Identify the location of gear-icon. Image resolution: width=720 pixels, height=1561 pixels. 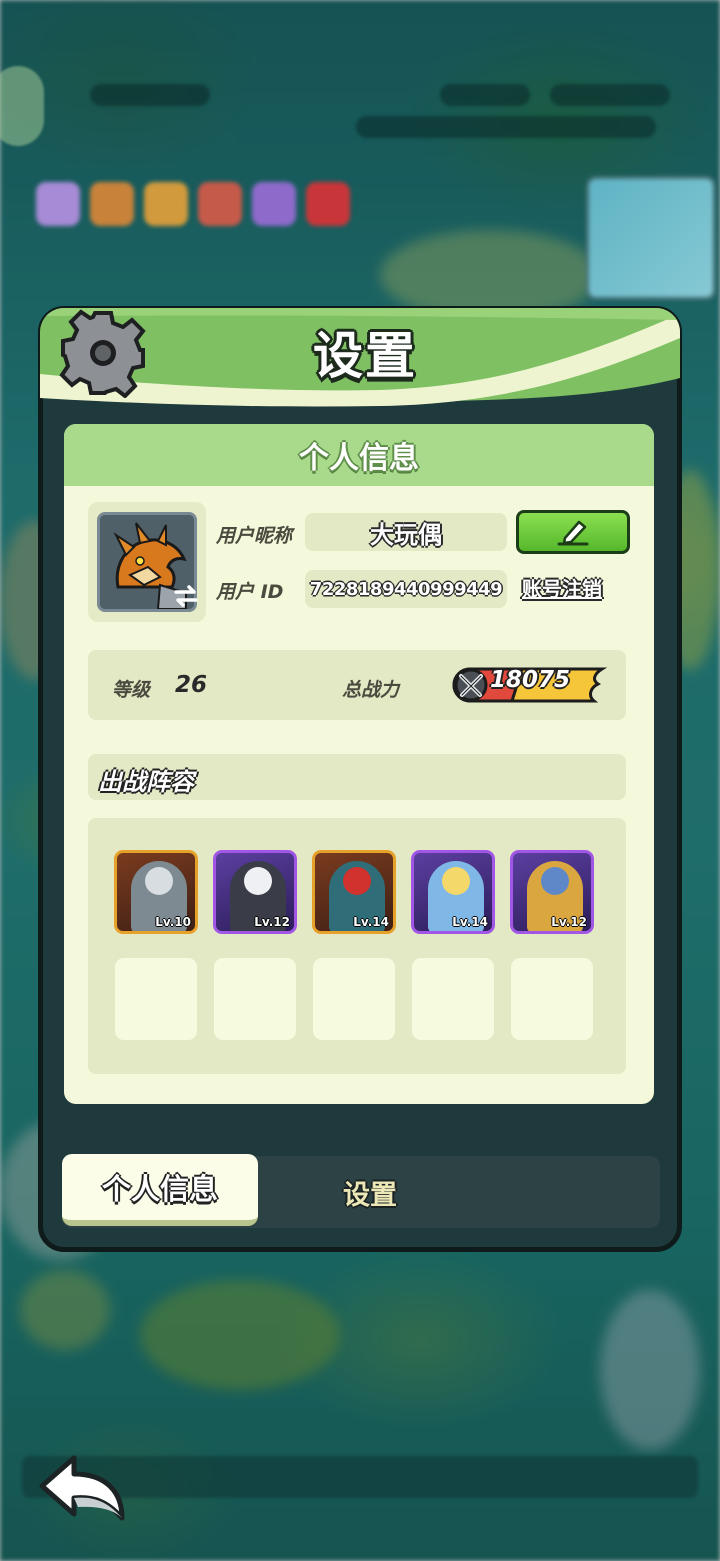
(103, 353).